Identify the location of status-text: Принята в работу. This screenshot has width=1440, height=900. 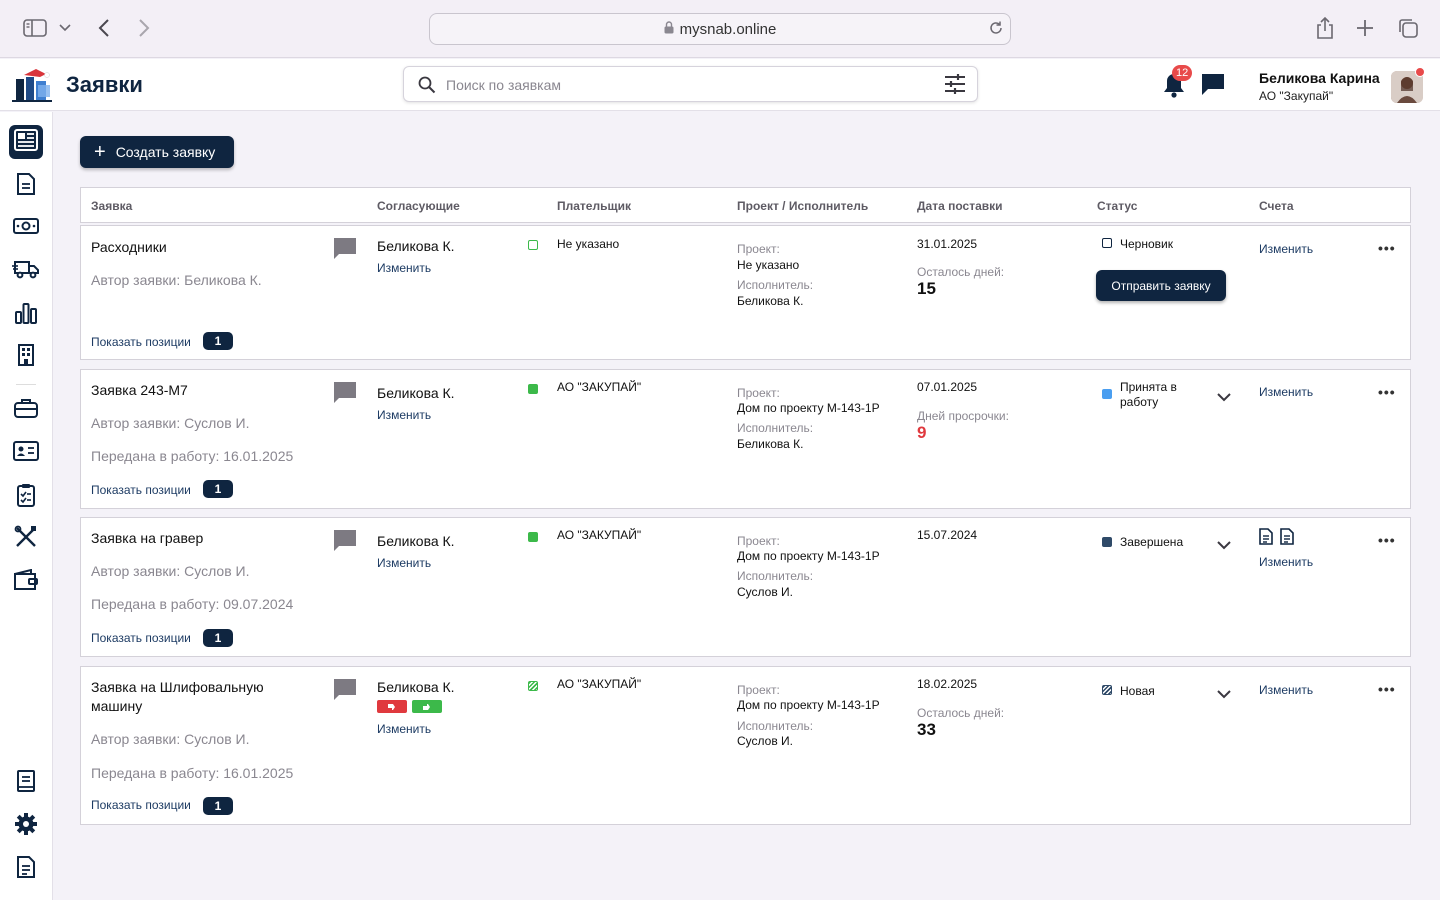
(1148, 394).